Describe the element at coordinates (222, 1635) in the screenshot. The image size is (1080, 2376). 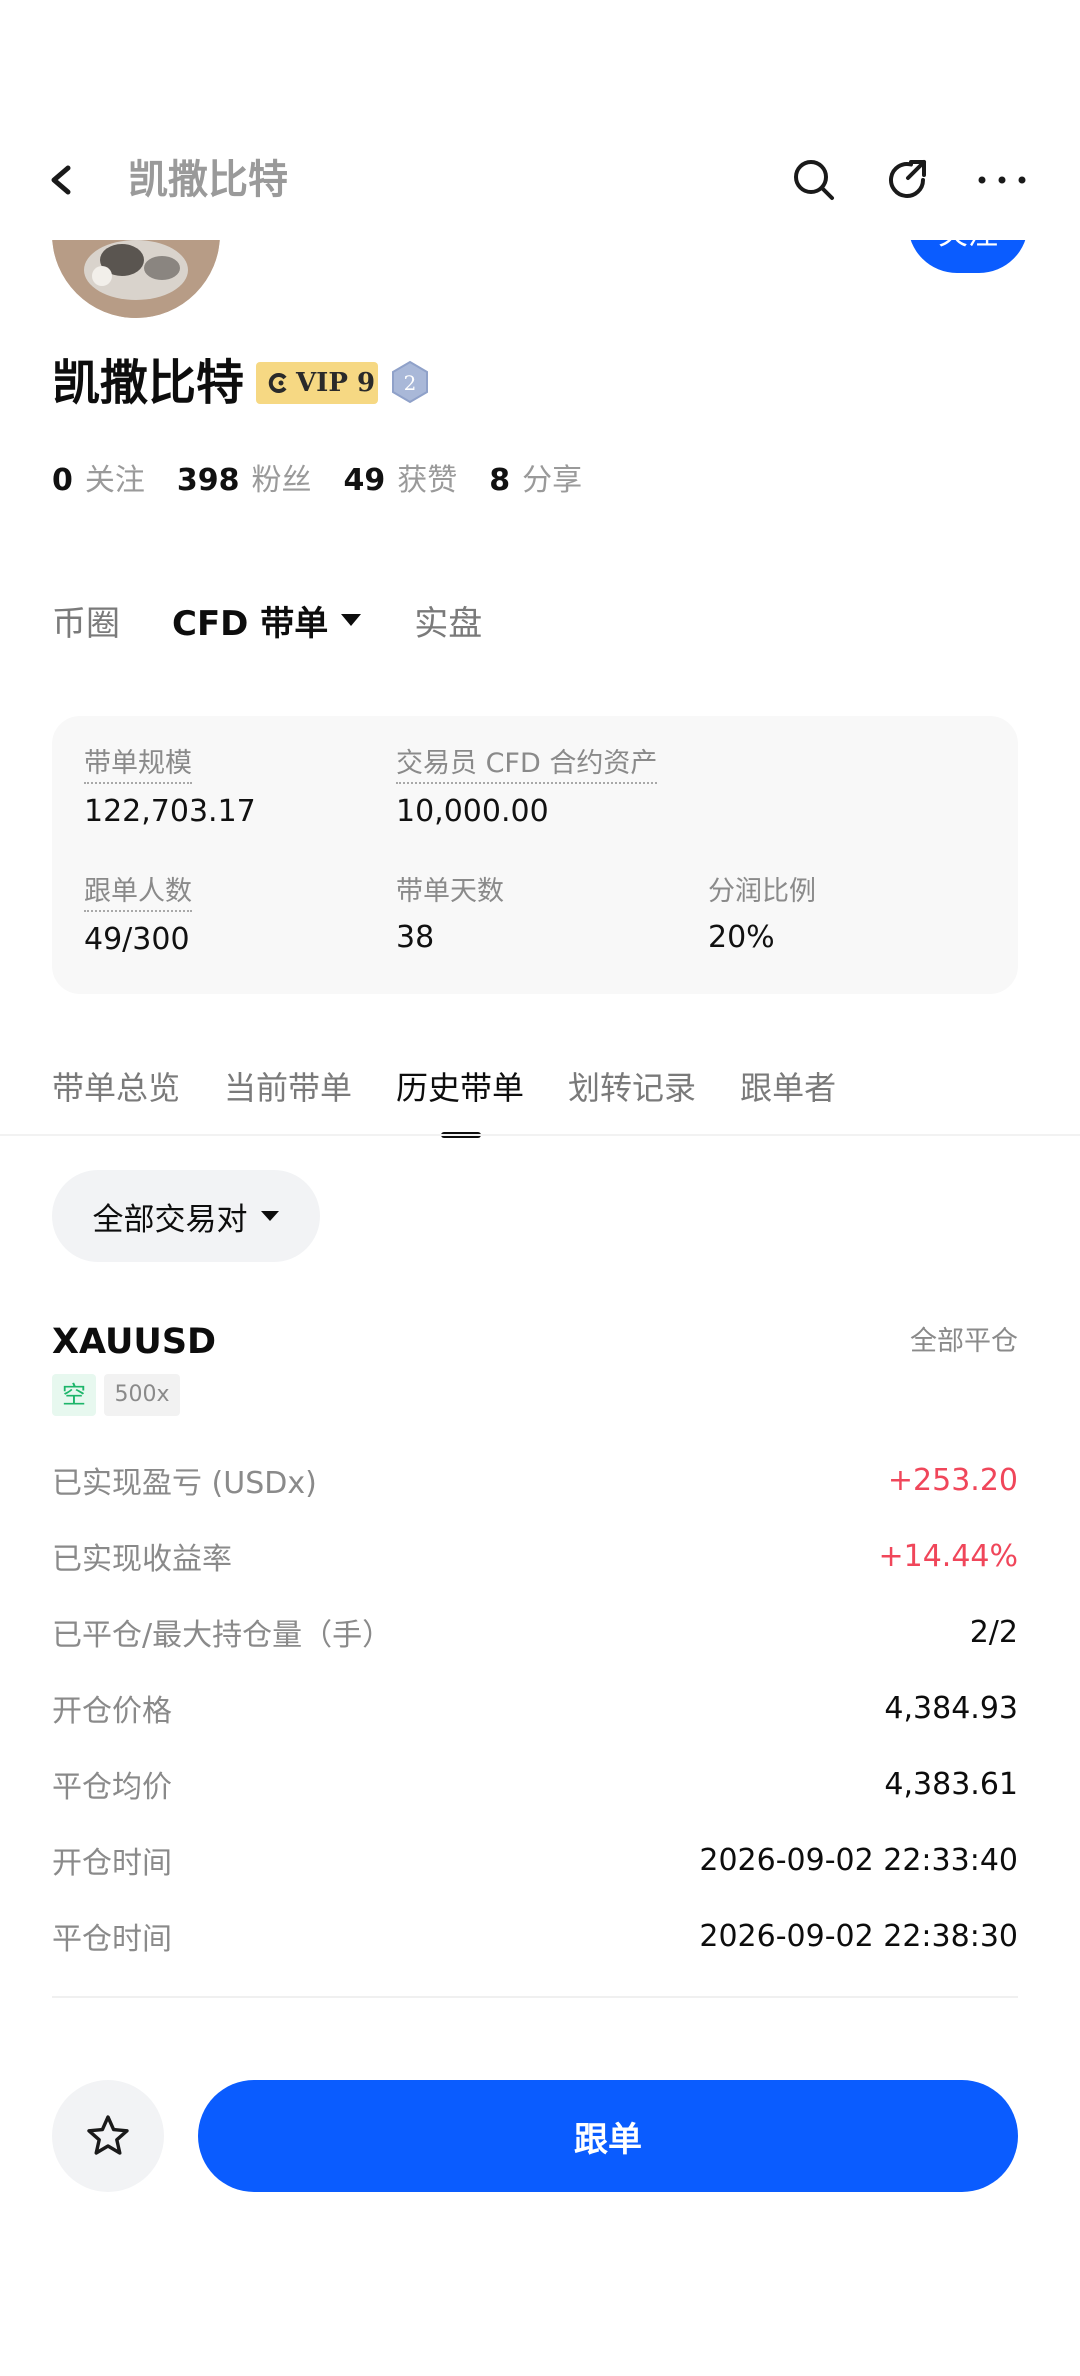
I see `row-label: 已平仓/最大持仓量（手）` at that location.